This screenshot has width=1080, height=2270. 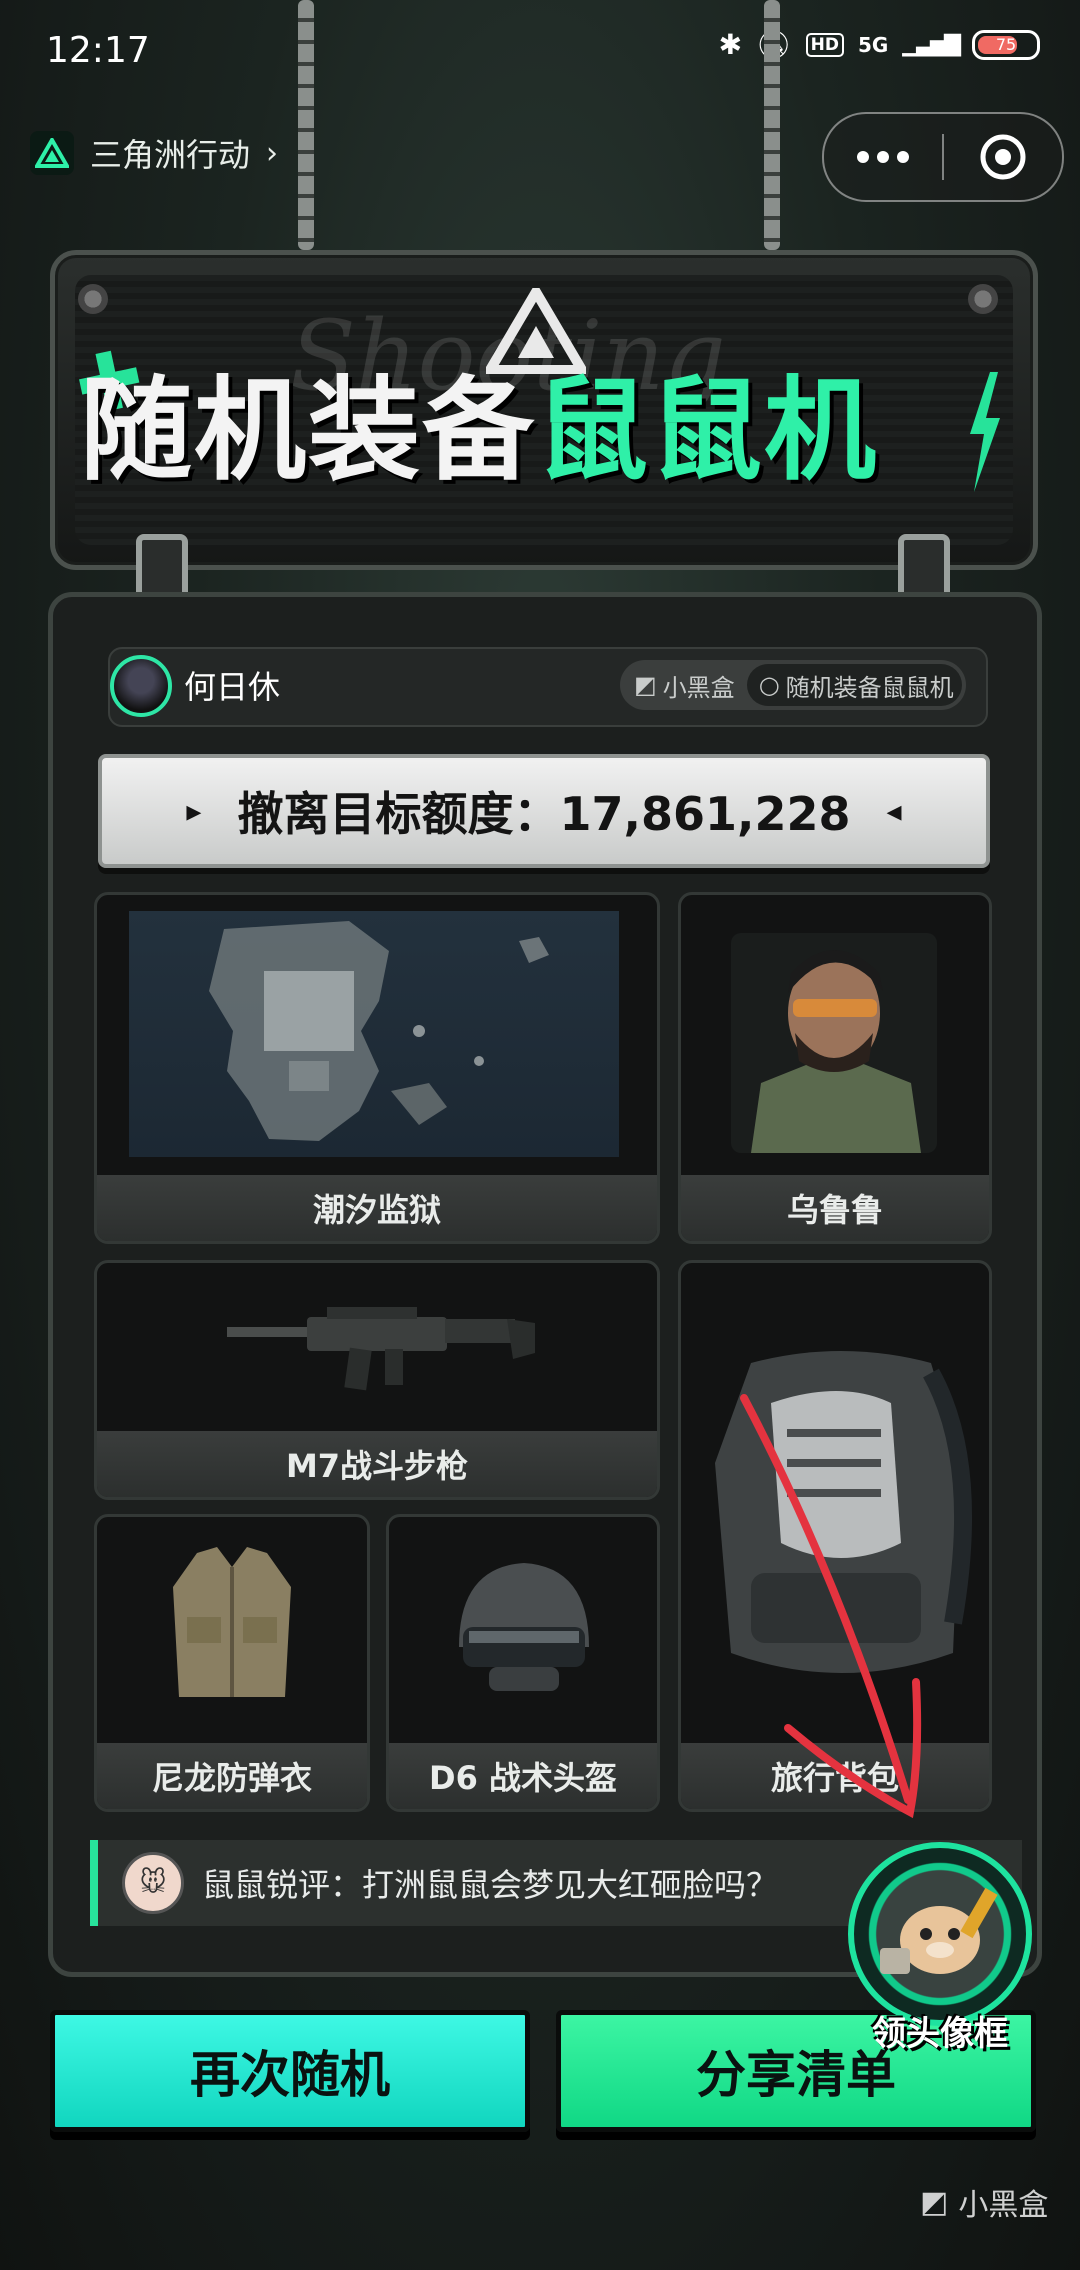 I want to click on extraction-target-text: 撤离目标额度：17,861,228, so click(x=544, y=814).